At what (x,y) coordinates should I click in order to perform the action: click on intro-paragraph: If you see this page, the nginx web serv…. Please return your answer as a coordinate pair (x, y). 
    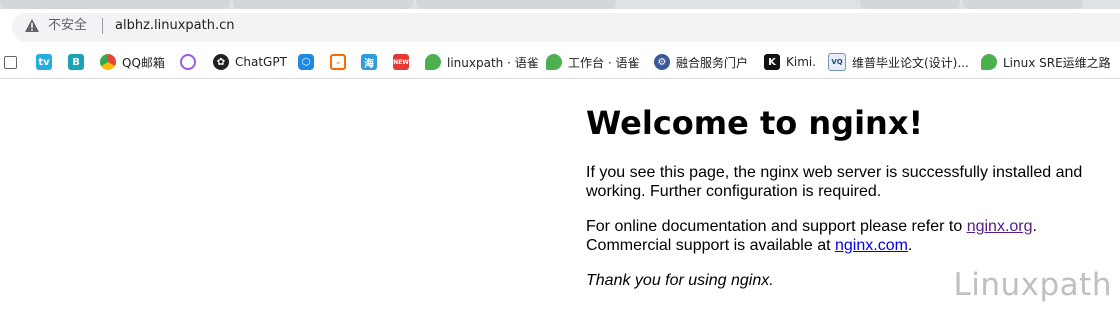
    Looking at the image, I should click on (834, 182).